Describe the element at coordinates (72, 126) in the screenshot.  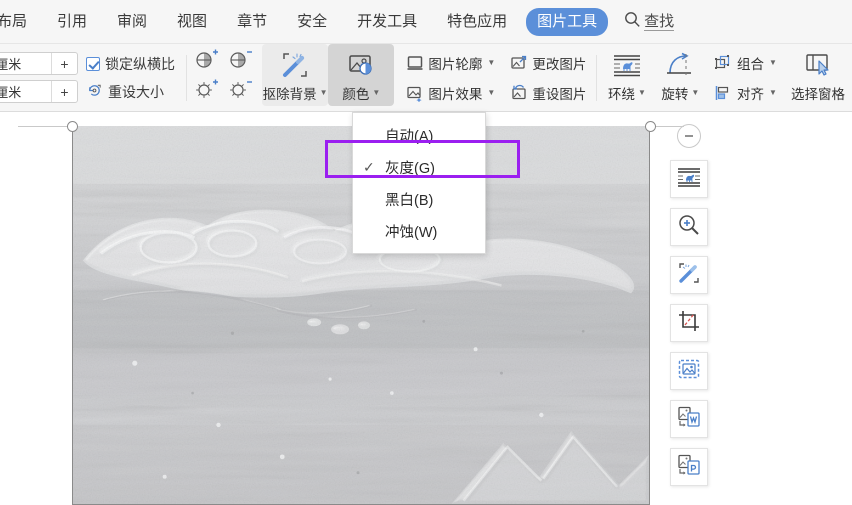
I see `handle-top-left` at that location.